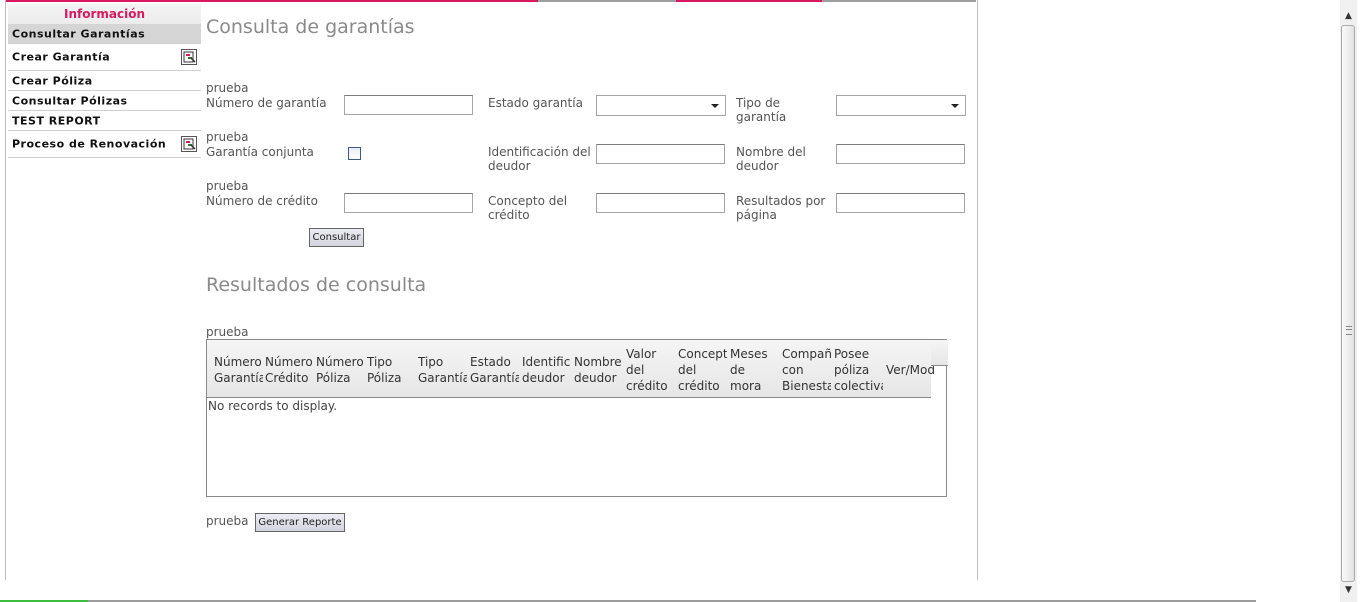 This screenshot has height=602, width=1366. I want to click on numero-garantia-label: Número de garantía, so click(266, 103).